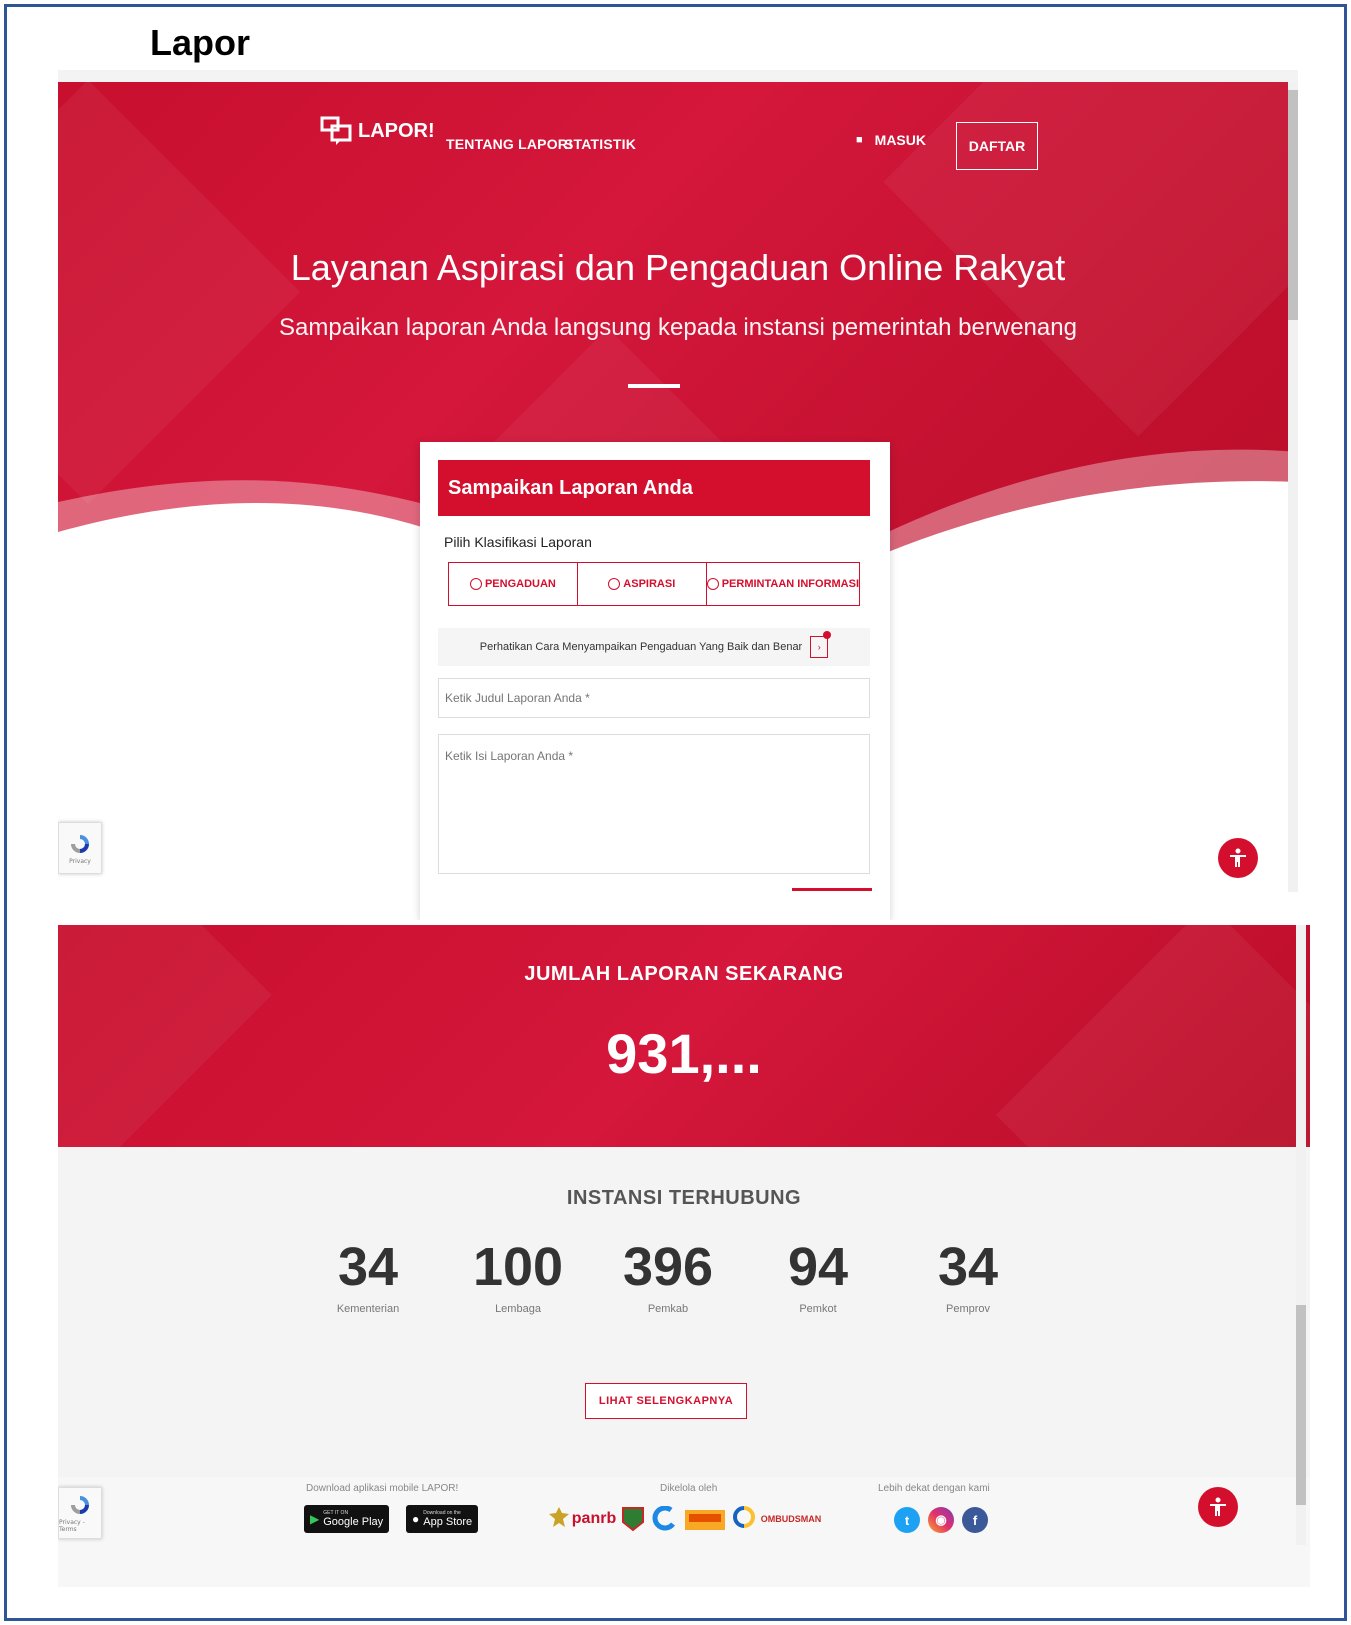 The height and width of the screenshot is (1625, 1351). I want to click on app-store-badge: ● Download on the App Store, so click(442, 1519).